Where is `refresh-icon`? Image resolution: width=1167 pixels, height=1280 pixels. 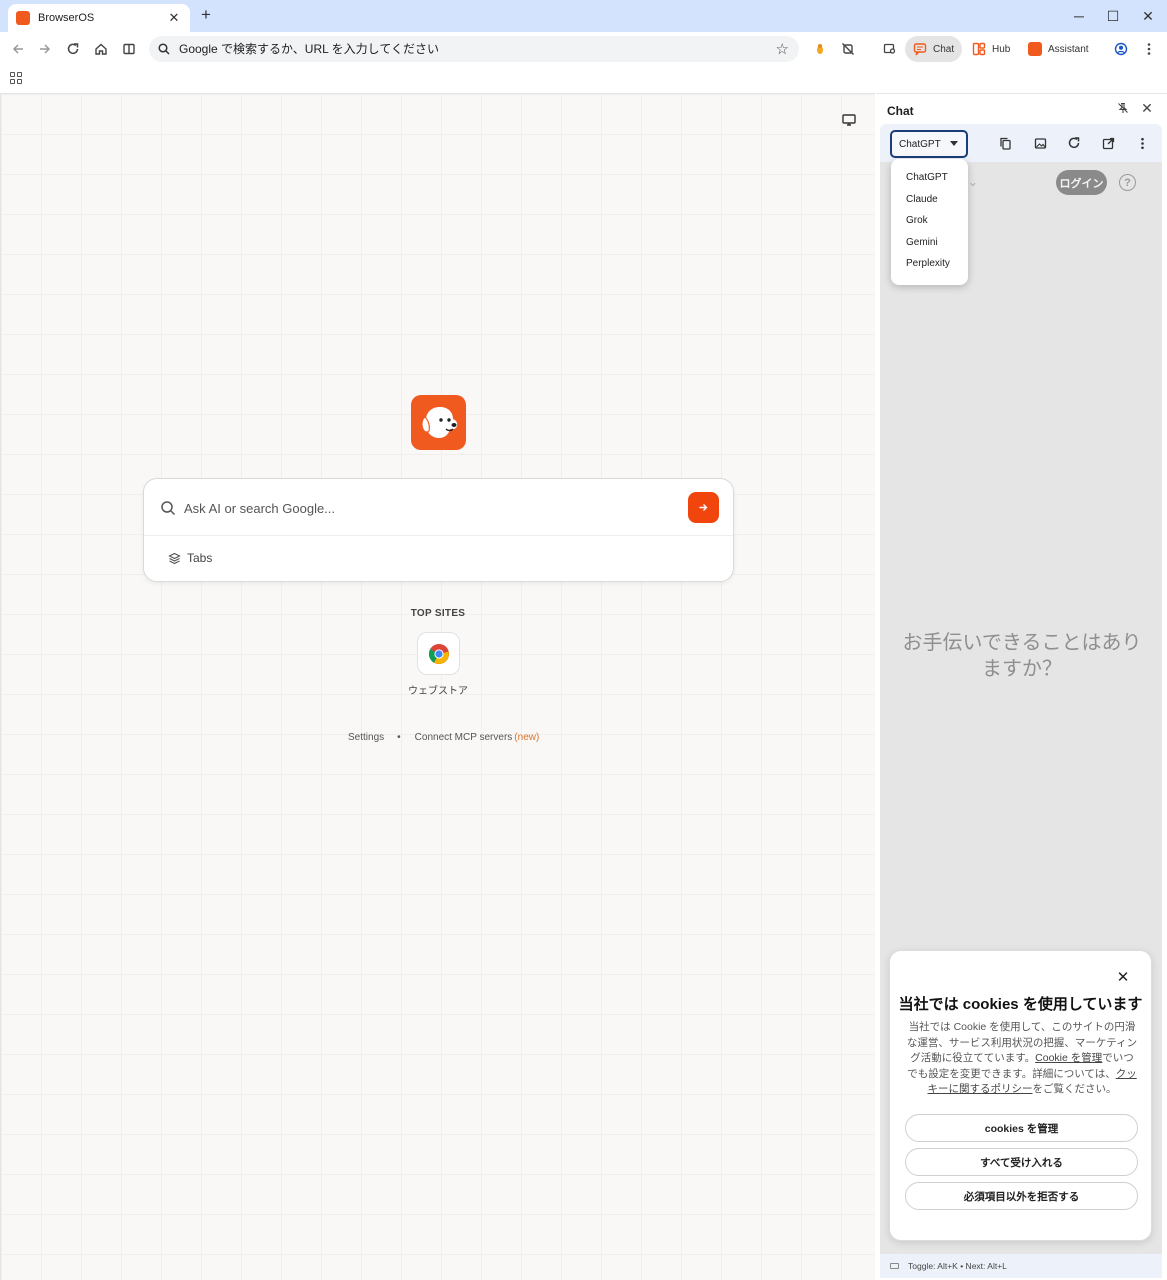 refresh-icon is located at coordinates (1074, 143).